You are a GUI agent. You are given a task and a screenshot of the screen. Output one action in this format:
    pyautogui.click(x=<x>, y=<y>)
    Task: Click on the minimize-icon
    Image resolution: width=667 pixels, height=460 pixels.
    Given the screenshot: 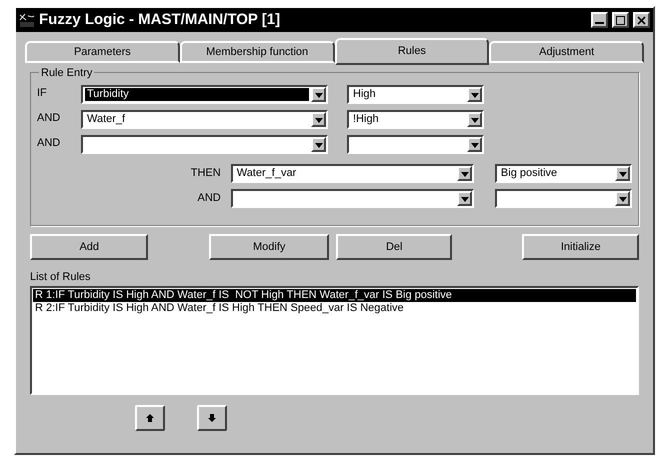 What is the action you would take?
    pyautogui.click(x=599, y=23)
    